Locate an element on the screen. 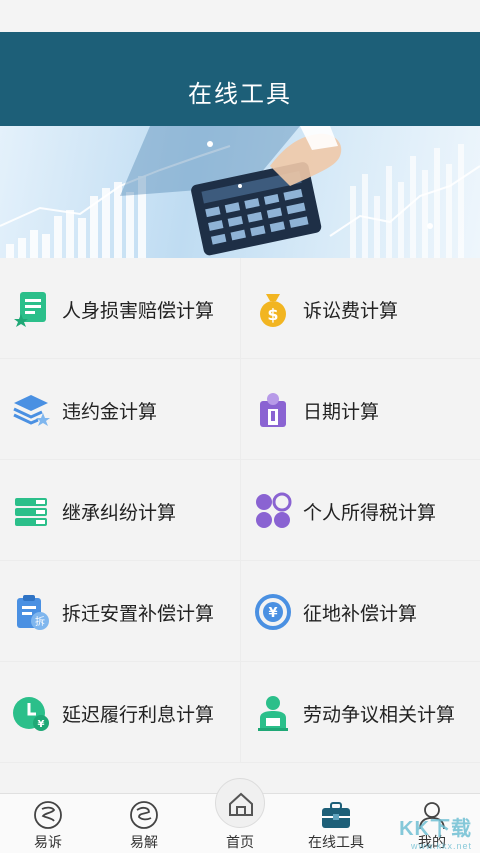  tool-date-calc: 日期计算 is located at coordinates (360, 409).